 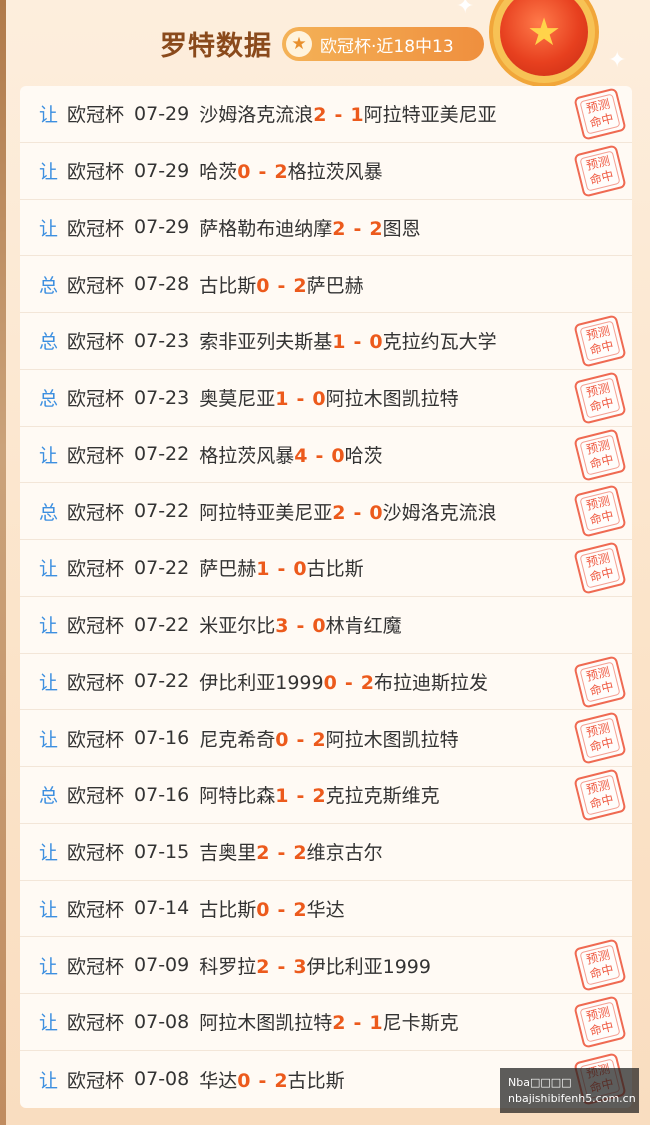 I want to click on watermark-line-2: nbajishibifenh5.com.cn, so click(x=572, y=1098).